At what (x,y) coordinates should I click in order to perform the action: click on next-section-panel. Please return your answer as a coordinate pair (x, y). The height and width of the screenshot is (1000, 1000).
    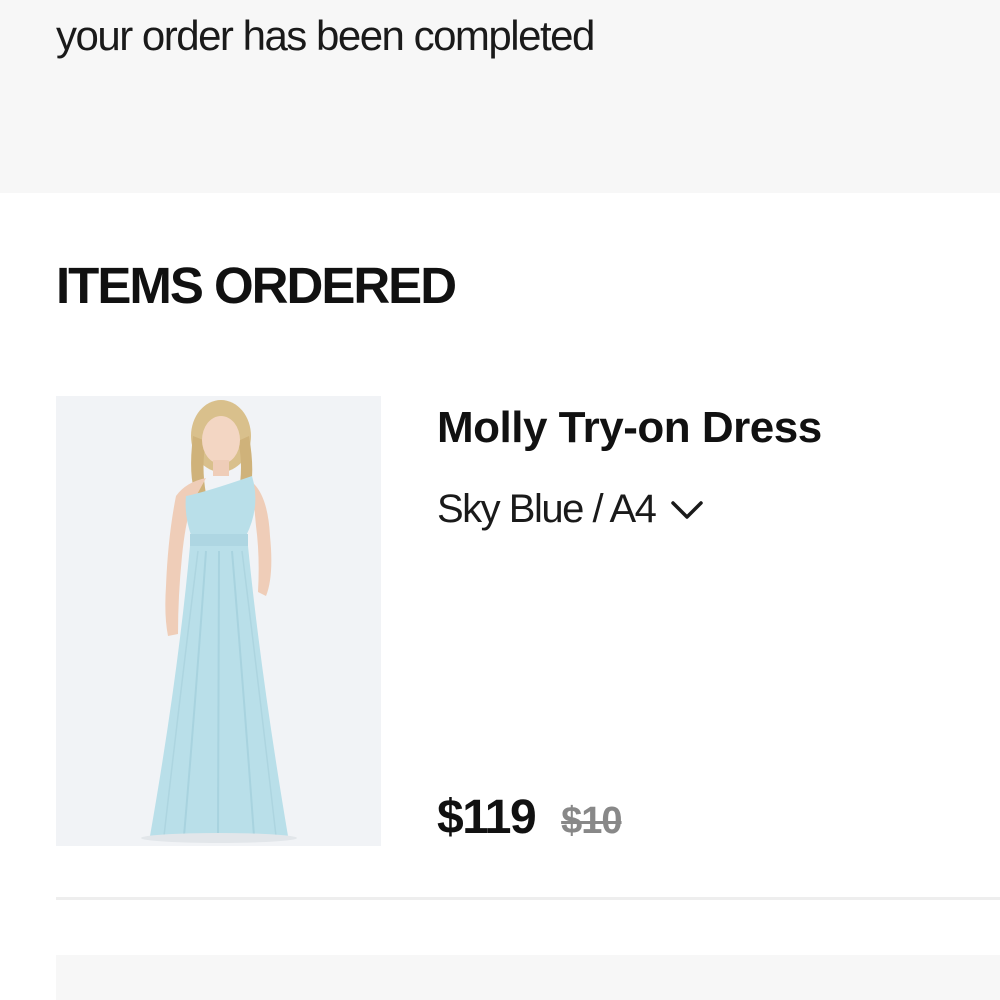
    Looking at the image, I should click on (528, 977).